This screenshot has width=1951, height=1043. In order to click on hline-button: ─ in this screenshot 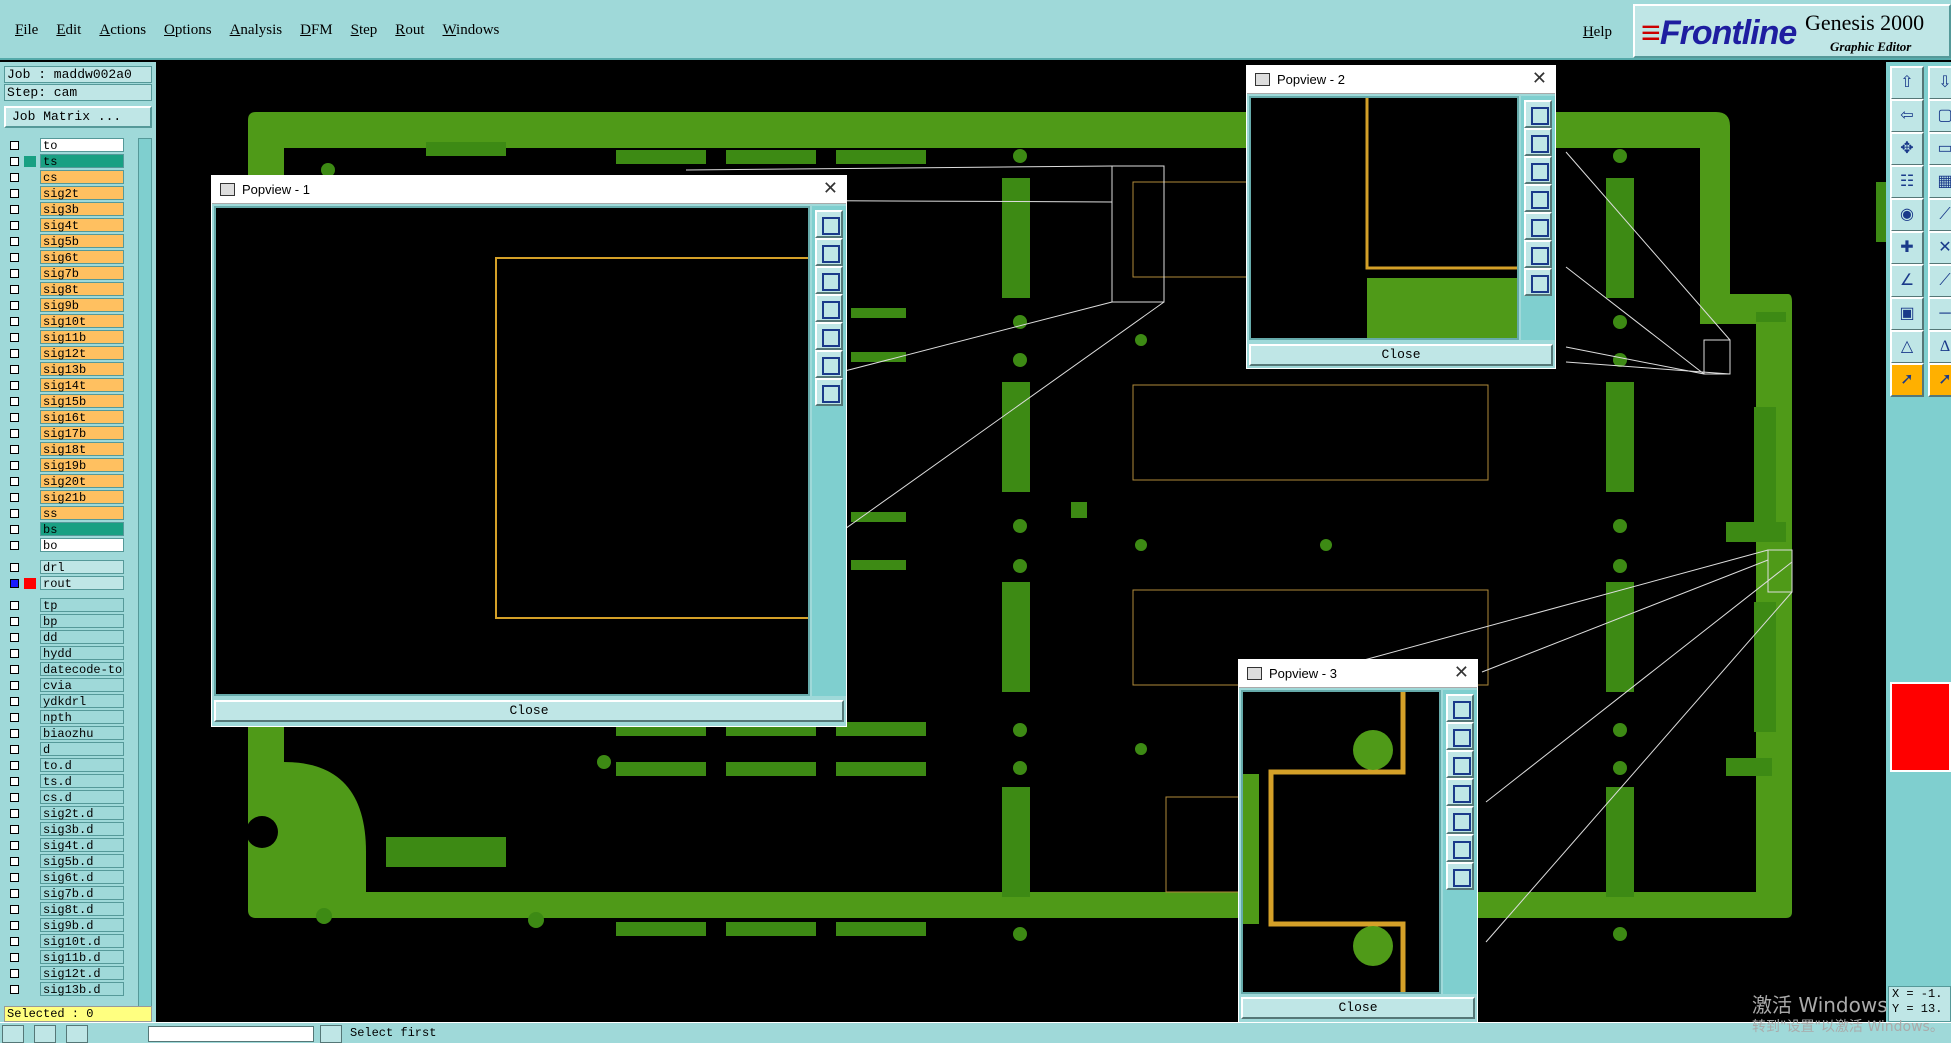, I will do `click(1939, 314)`.